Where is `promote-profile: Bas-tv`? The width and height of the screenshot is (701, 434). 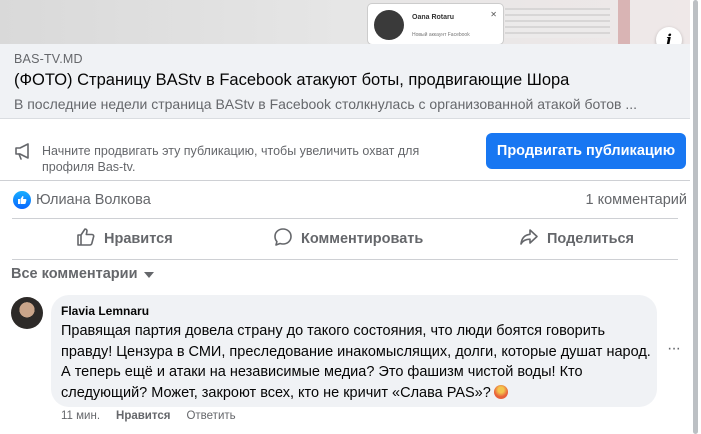
promote-profile: Bas-tv is located at coordinates (114, 167).